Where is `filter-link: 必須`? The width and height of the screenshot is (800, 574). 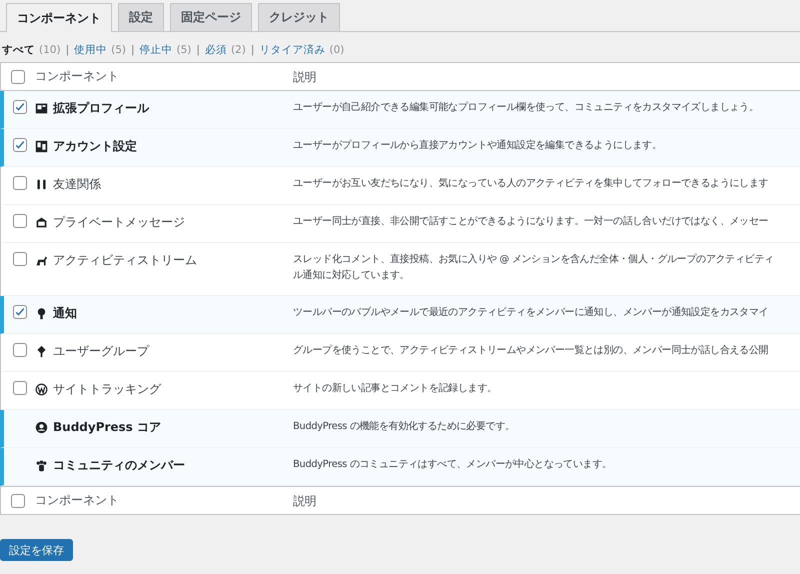 filter-link: 必須 is located at coordinates (215, 50).